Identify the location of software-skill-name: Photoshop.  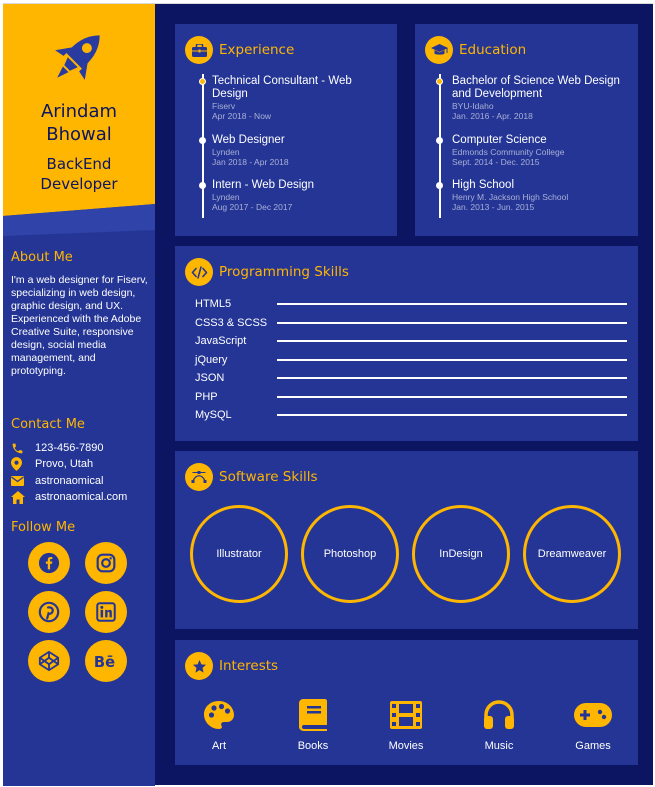
(350, 554).